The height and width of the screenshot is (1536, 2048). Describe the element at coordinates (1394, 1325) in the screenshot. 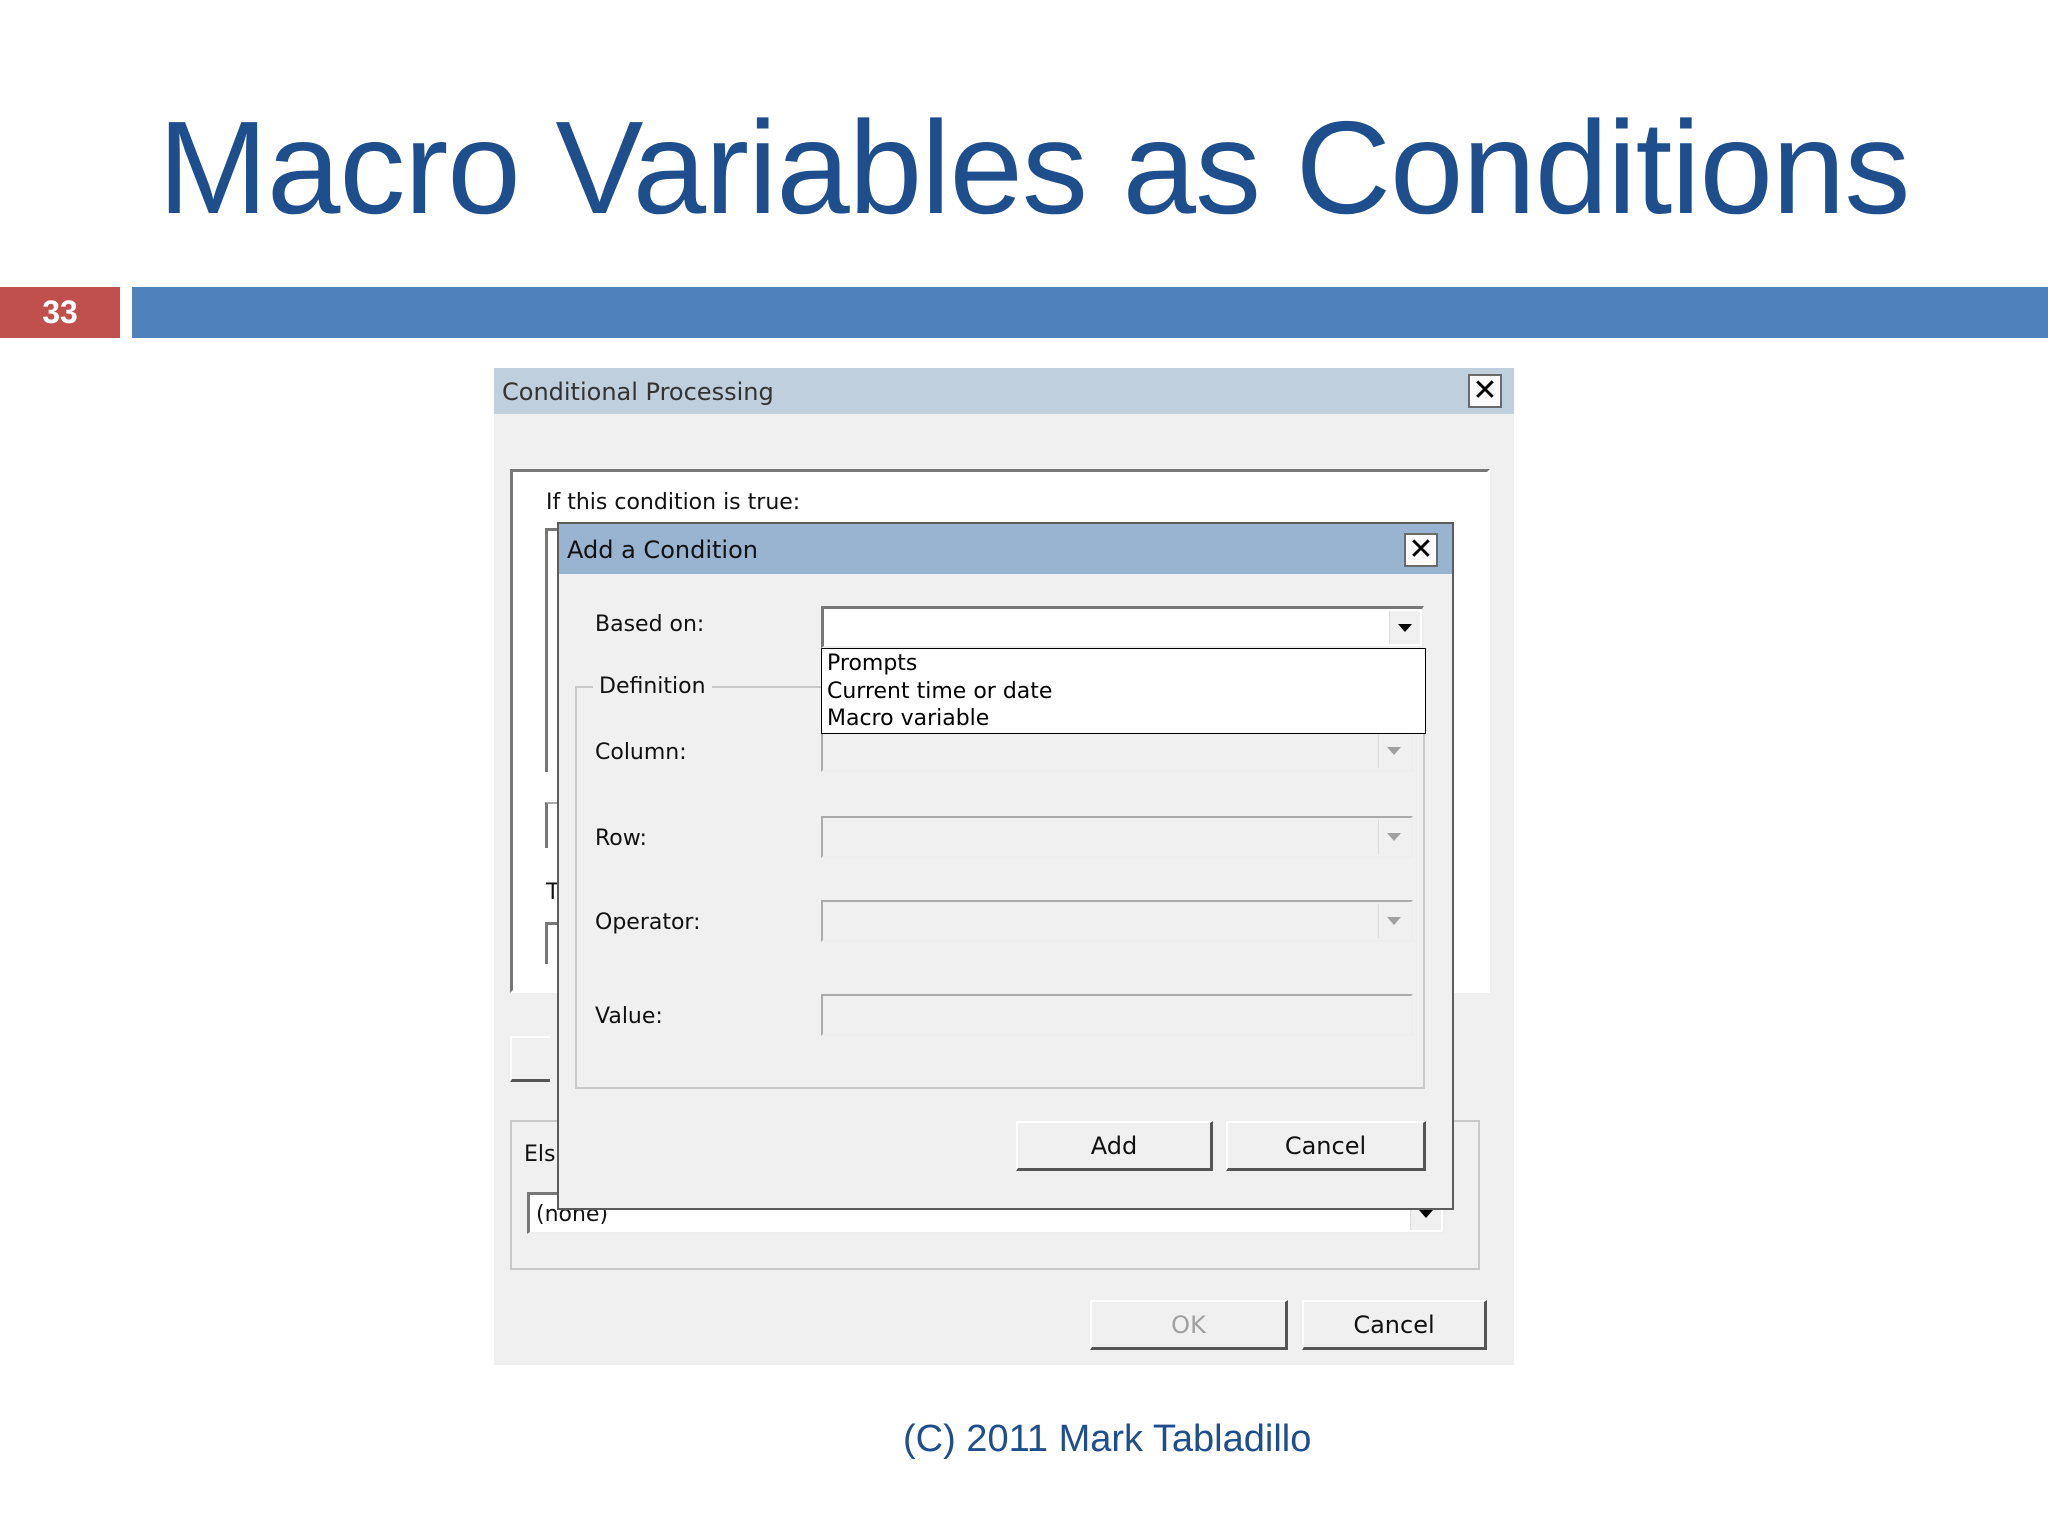

I see `outer-cancel-button: Cancel` at that location.